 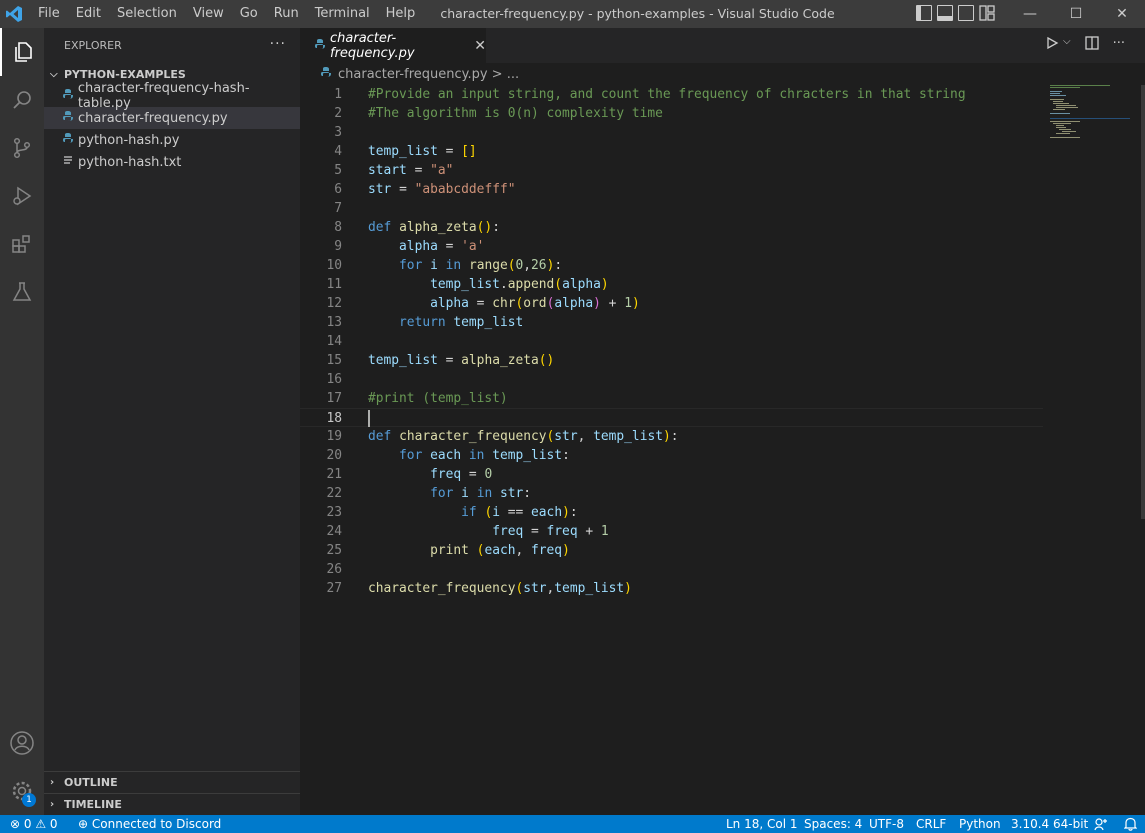 What do you see at coordinates (886, 824) in the screenshot?
I see `encoding: UTF-8` at bounding box center [886, 824].